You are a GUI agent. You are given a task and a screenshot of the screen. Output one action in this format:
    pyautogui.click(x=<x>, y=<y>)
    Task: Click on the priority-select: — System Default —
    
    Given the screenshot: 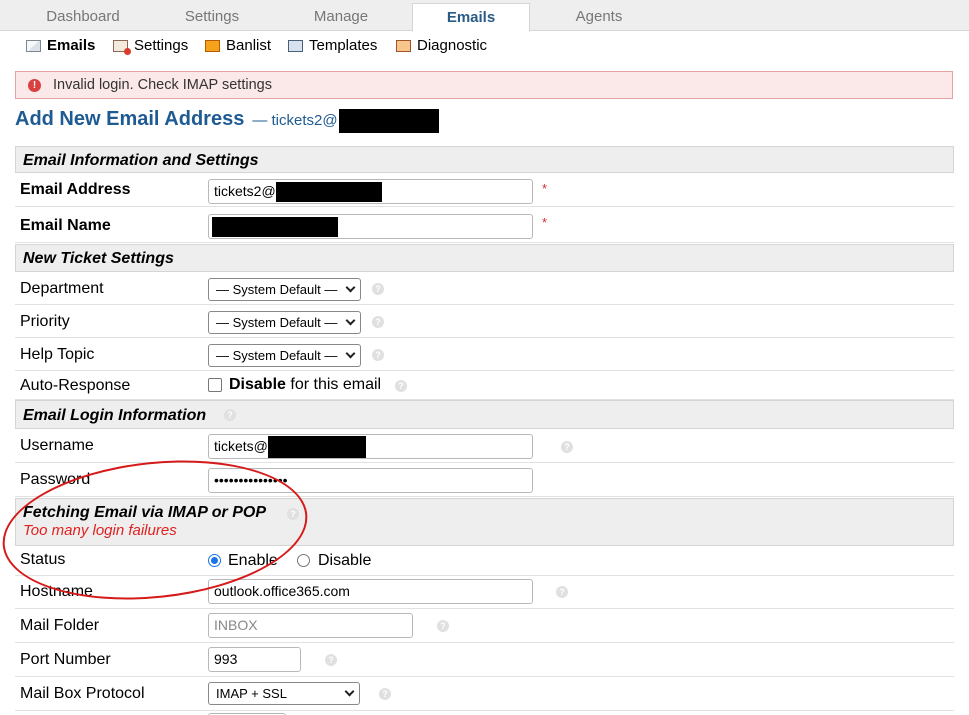 What is the action you would take?
    pyautogui.click(x=284, y=322)
    